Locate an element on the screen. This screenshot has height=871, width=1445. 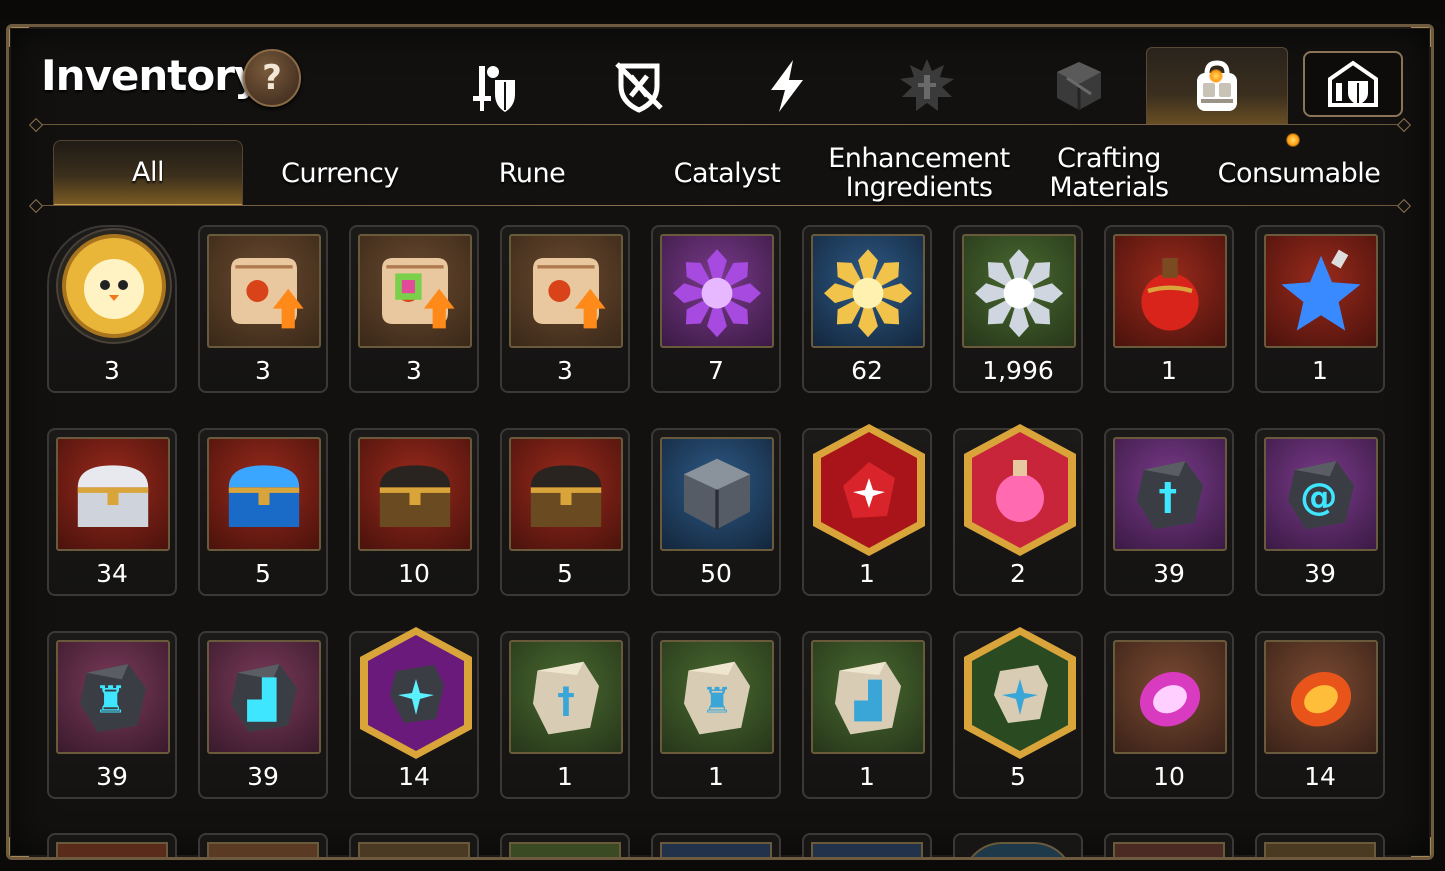
star-tablet-hex-item-icon is located at coordinates (1020, 693).